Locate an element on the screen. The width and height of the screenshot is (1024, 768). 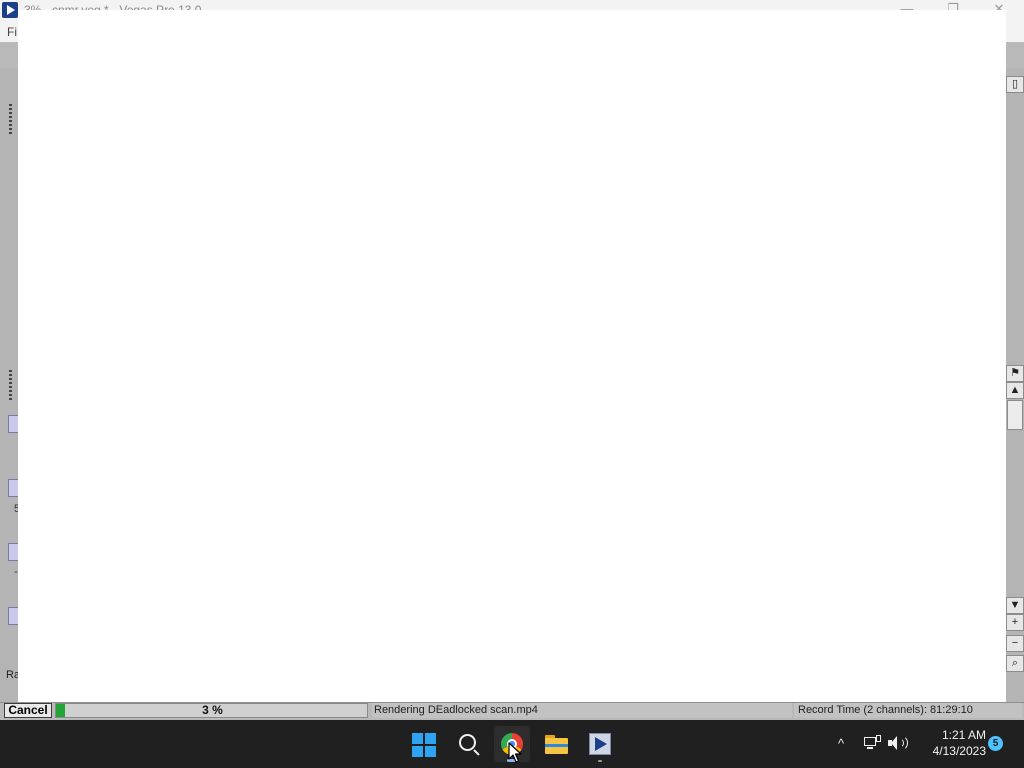
file-explorer-icon is located at coordinates (556, 744).